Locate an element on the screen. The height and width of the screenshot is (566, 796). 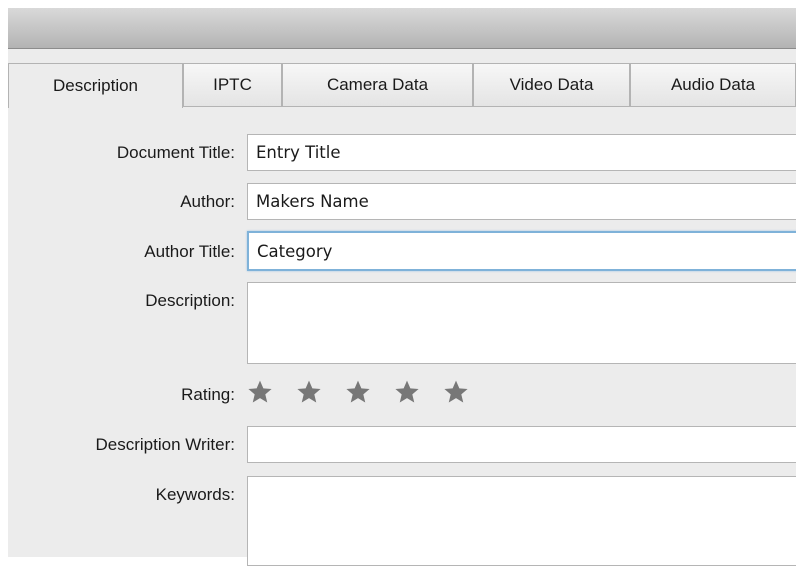
description-writer-label: Description Writer: is located at coordinates (165, 444).